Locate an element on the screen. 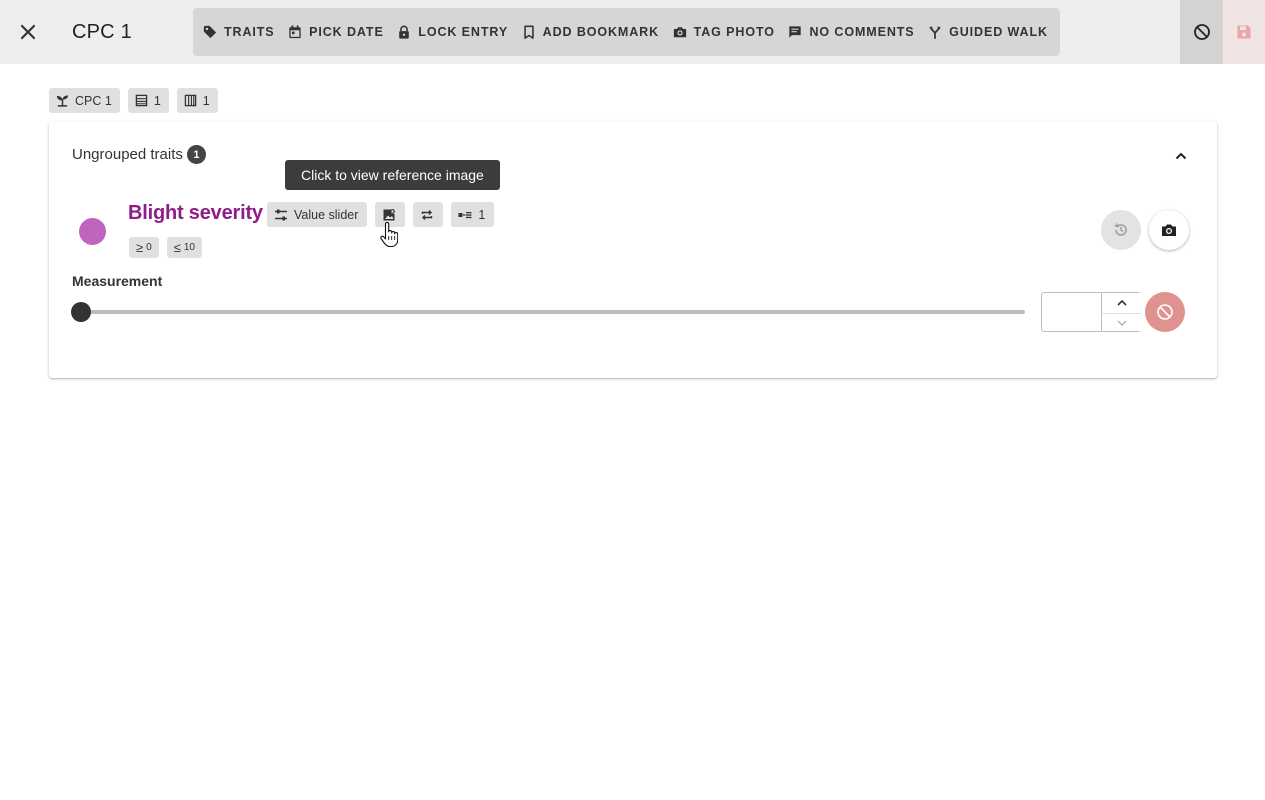 The image size is (1265, 800). close-icon is located at coordinates (28, 32).